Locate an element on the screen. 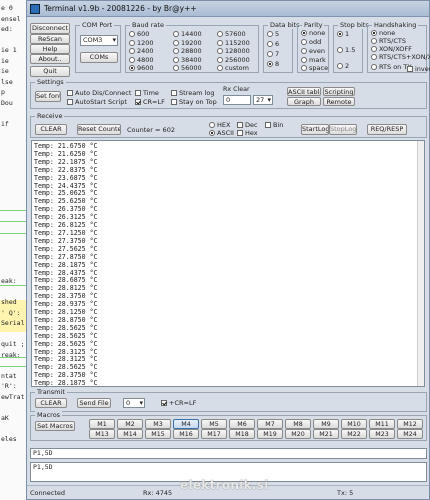 The image size is (430, 500). help-button: Help is located at coordinates (50, 49).